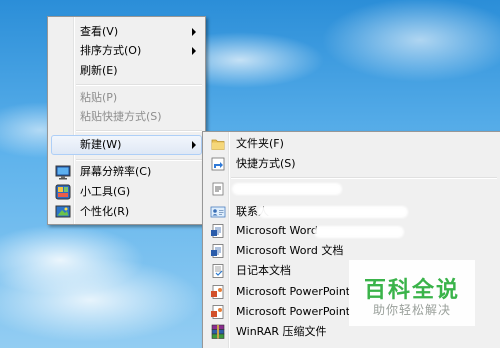  I want to click on menu-item-label: 排序方式(O), so click(111, 50).